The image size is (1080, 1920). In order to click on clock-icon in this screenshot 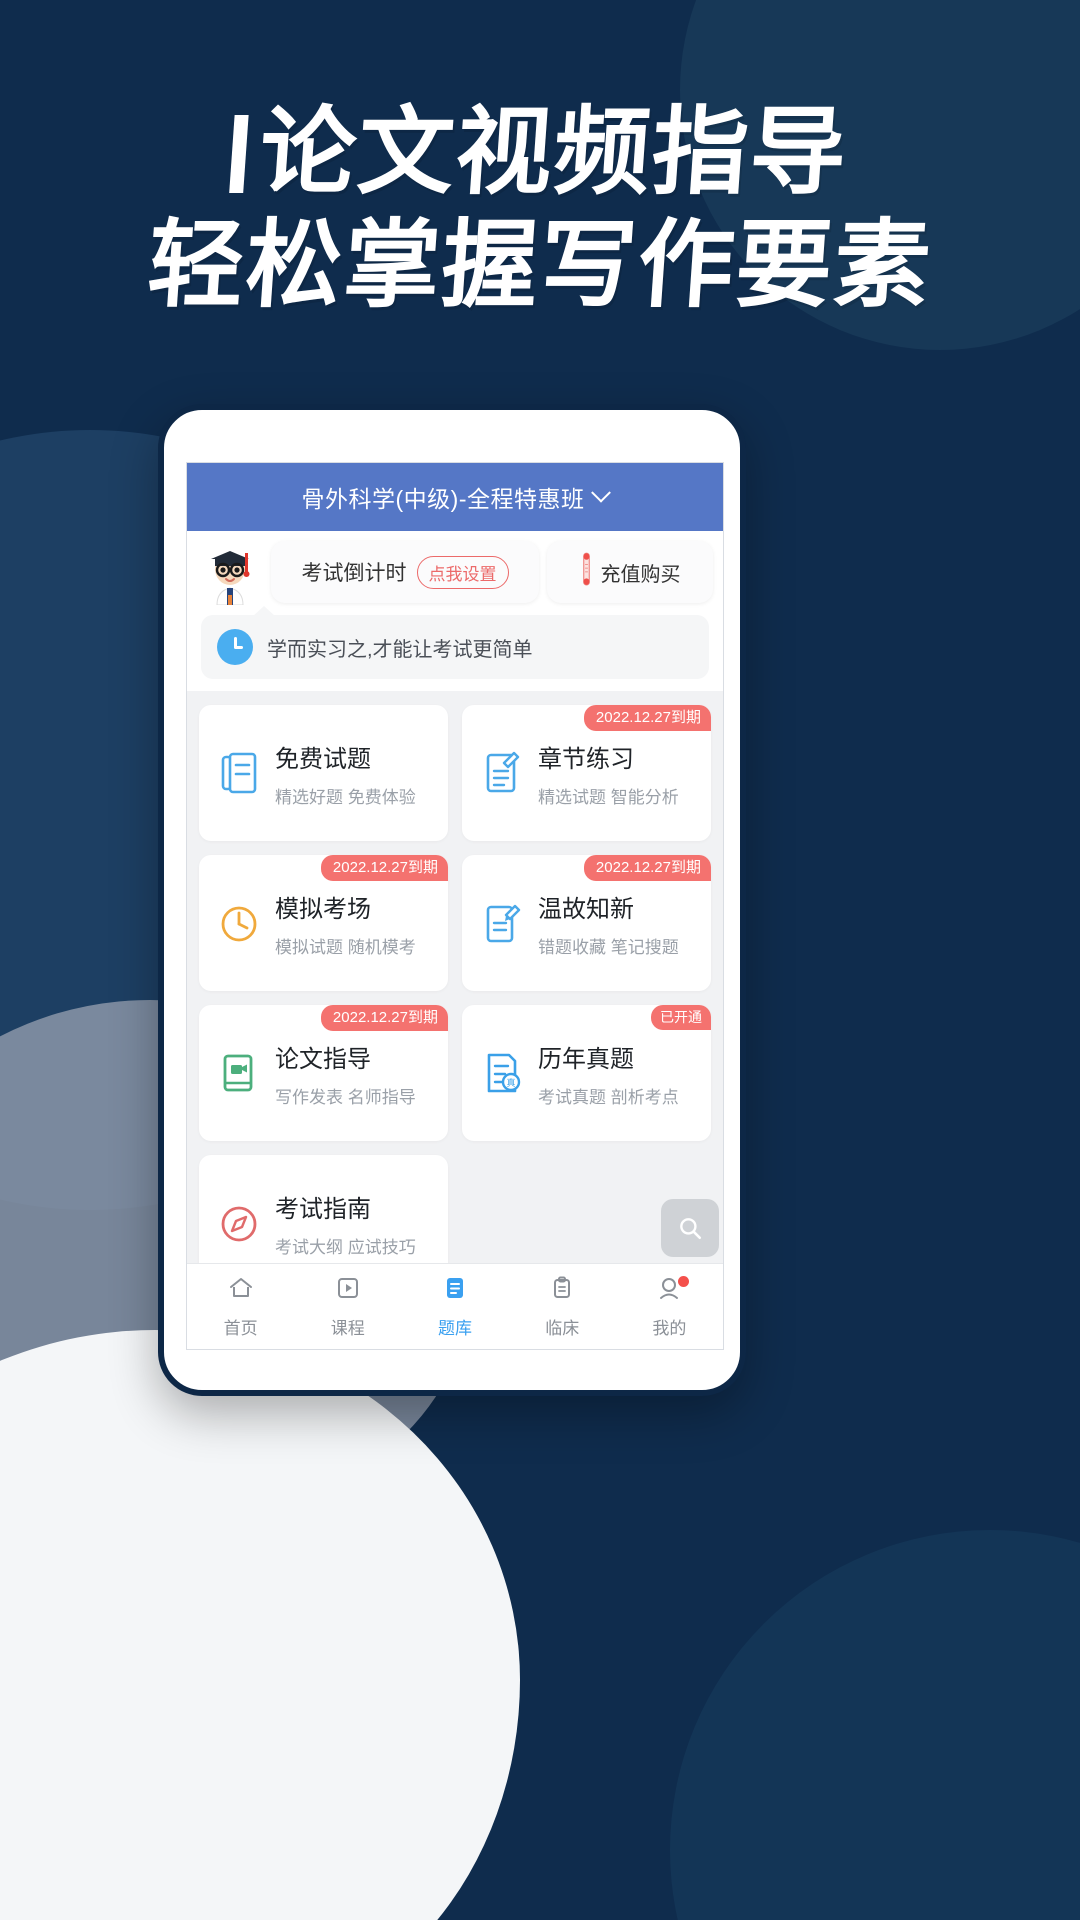, I will do `click(235, 647)`.